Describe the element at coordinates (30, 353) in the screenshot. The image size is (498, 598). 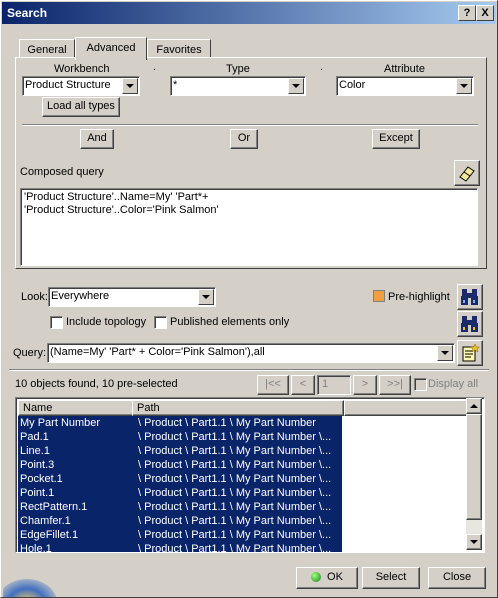
I see `query-label: Query:` at that location.